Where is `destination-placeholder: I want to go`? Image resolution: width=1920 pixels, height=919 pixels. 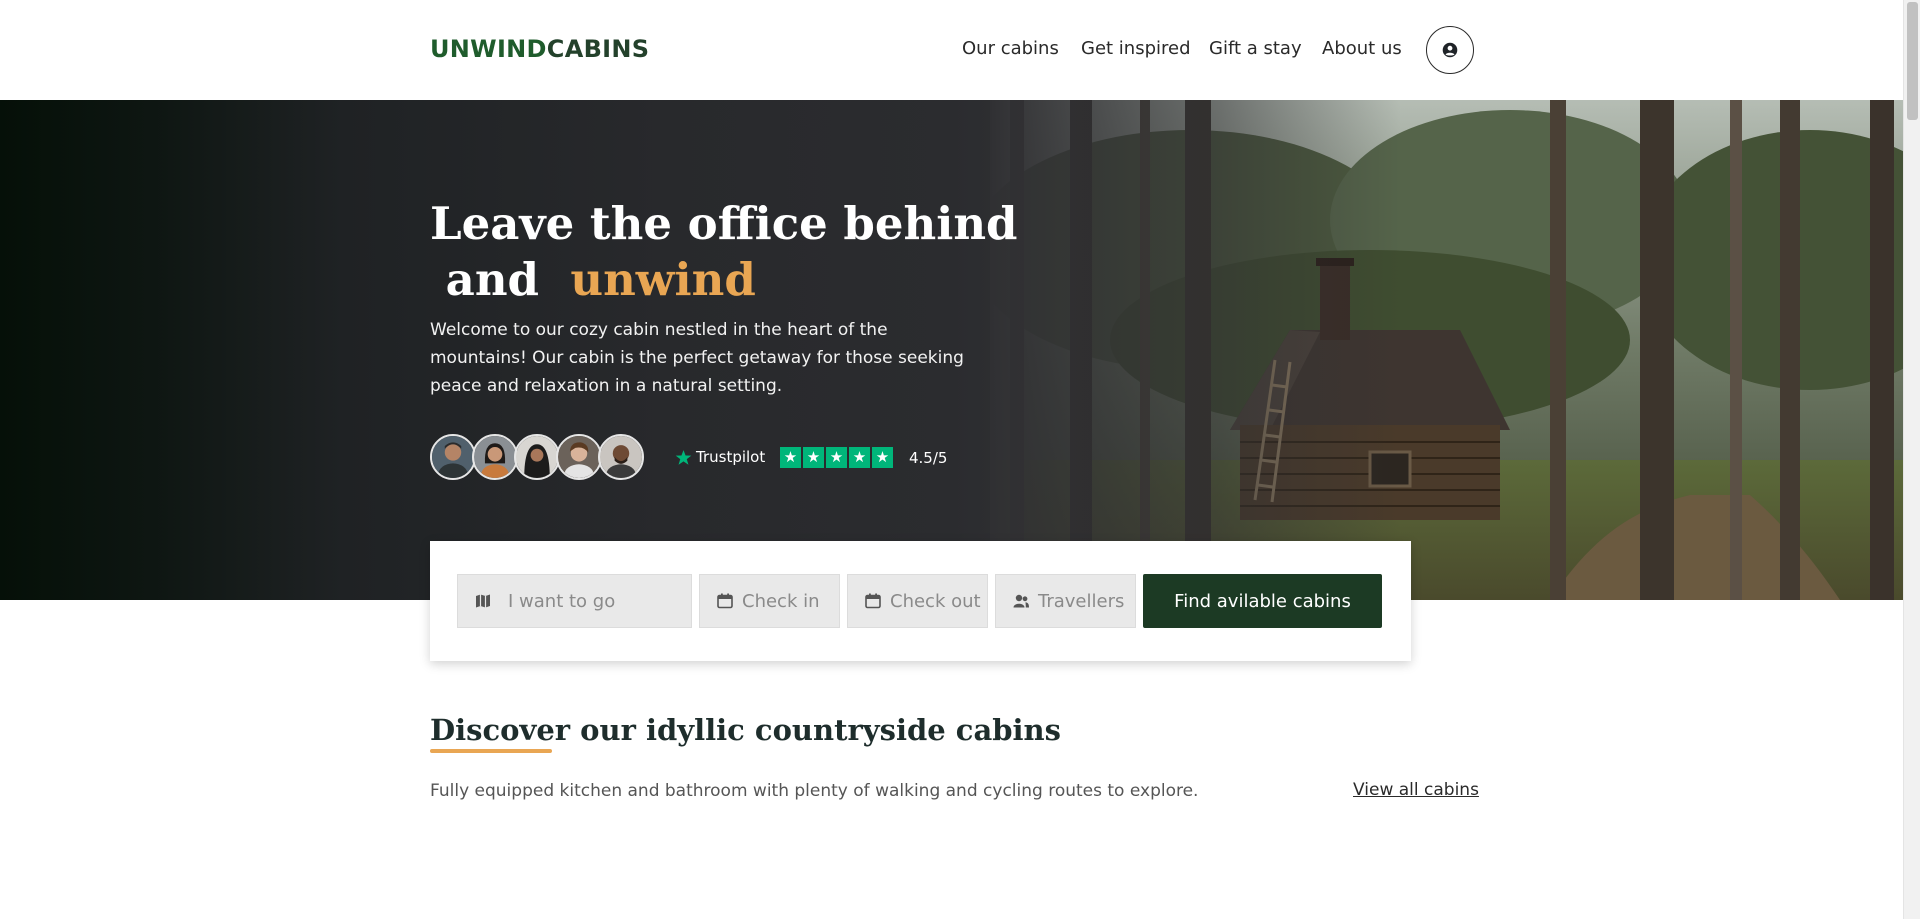 destination-placeholder: I want to go is located at coordinates (562, 601).